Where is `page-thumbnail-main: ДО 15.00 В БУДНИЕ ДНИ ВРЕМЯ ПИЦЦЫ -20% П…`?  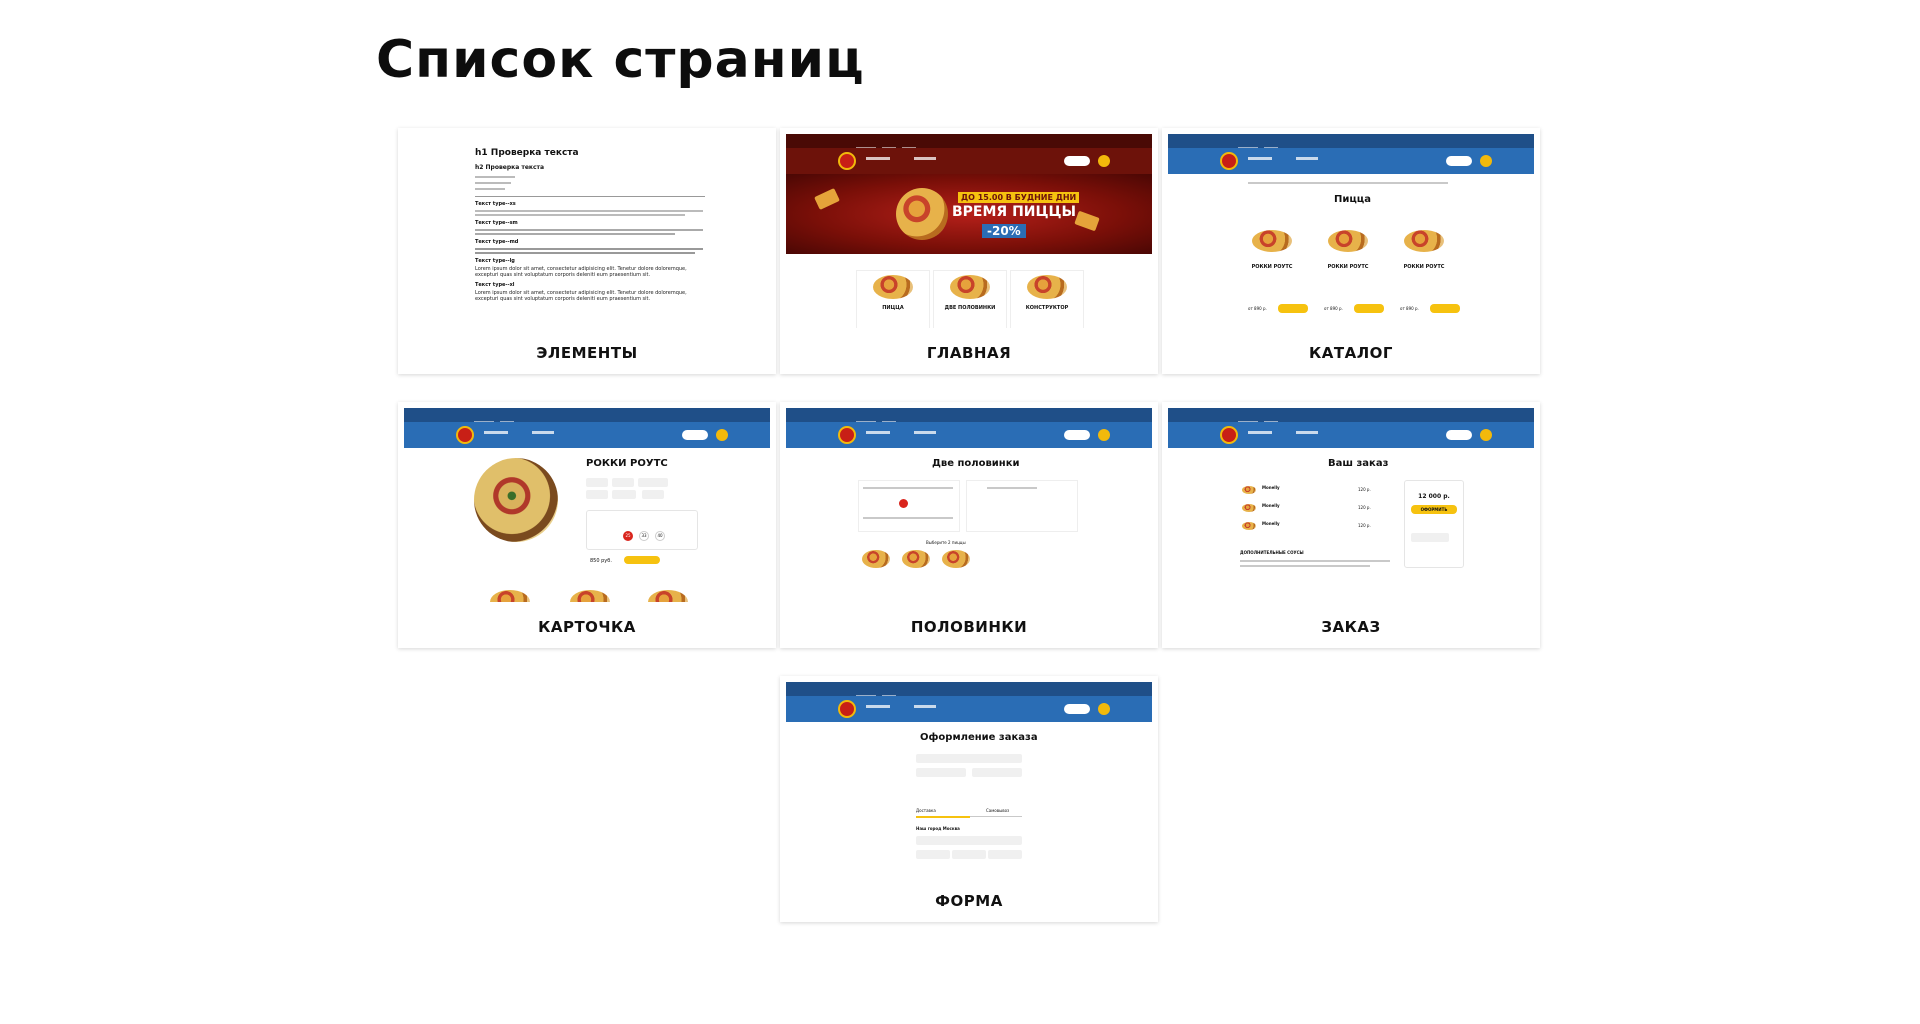
page-thumbnail-main: ДО 15.00 В БУДНИЕ ДНИ ВРЕМЯ ПИЦЦЫ -20% П… is located at coordinates (969, 231).